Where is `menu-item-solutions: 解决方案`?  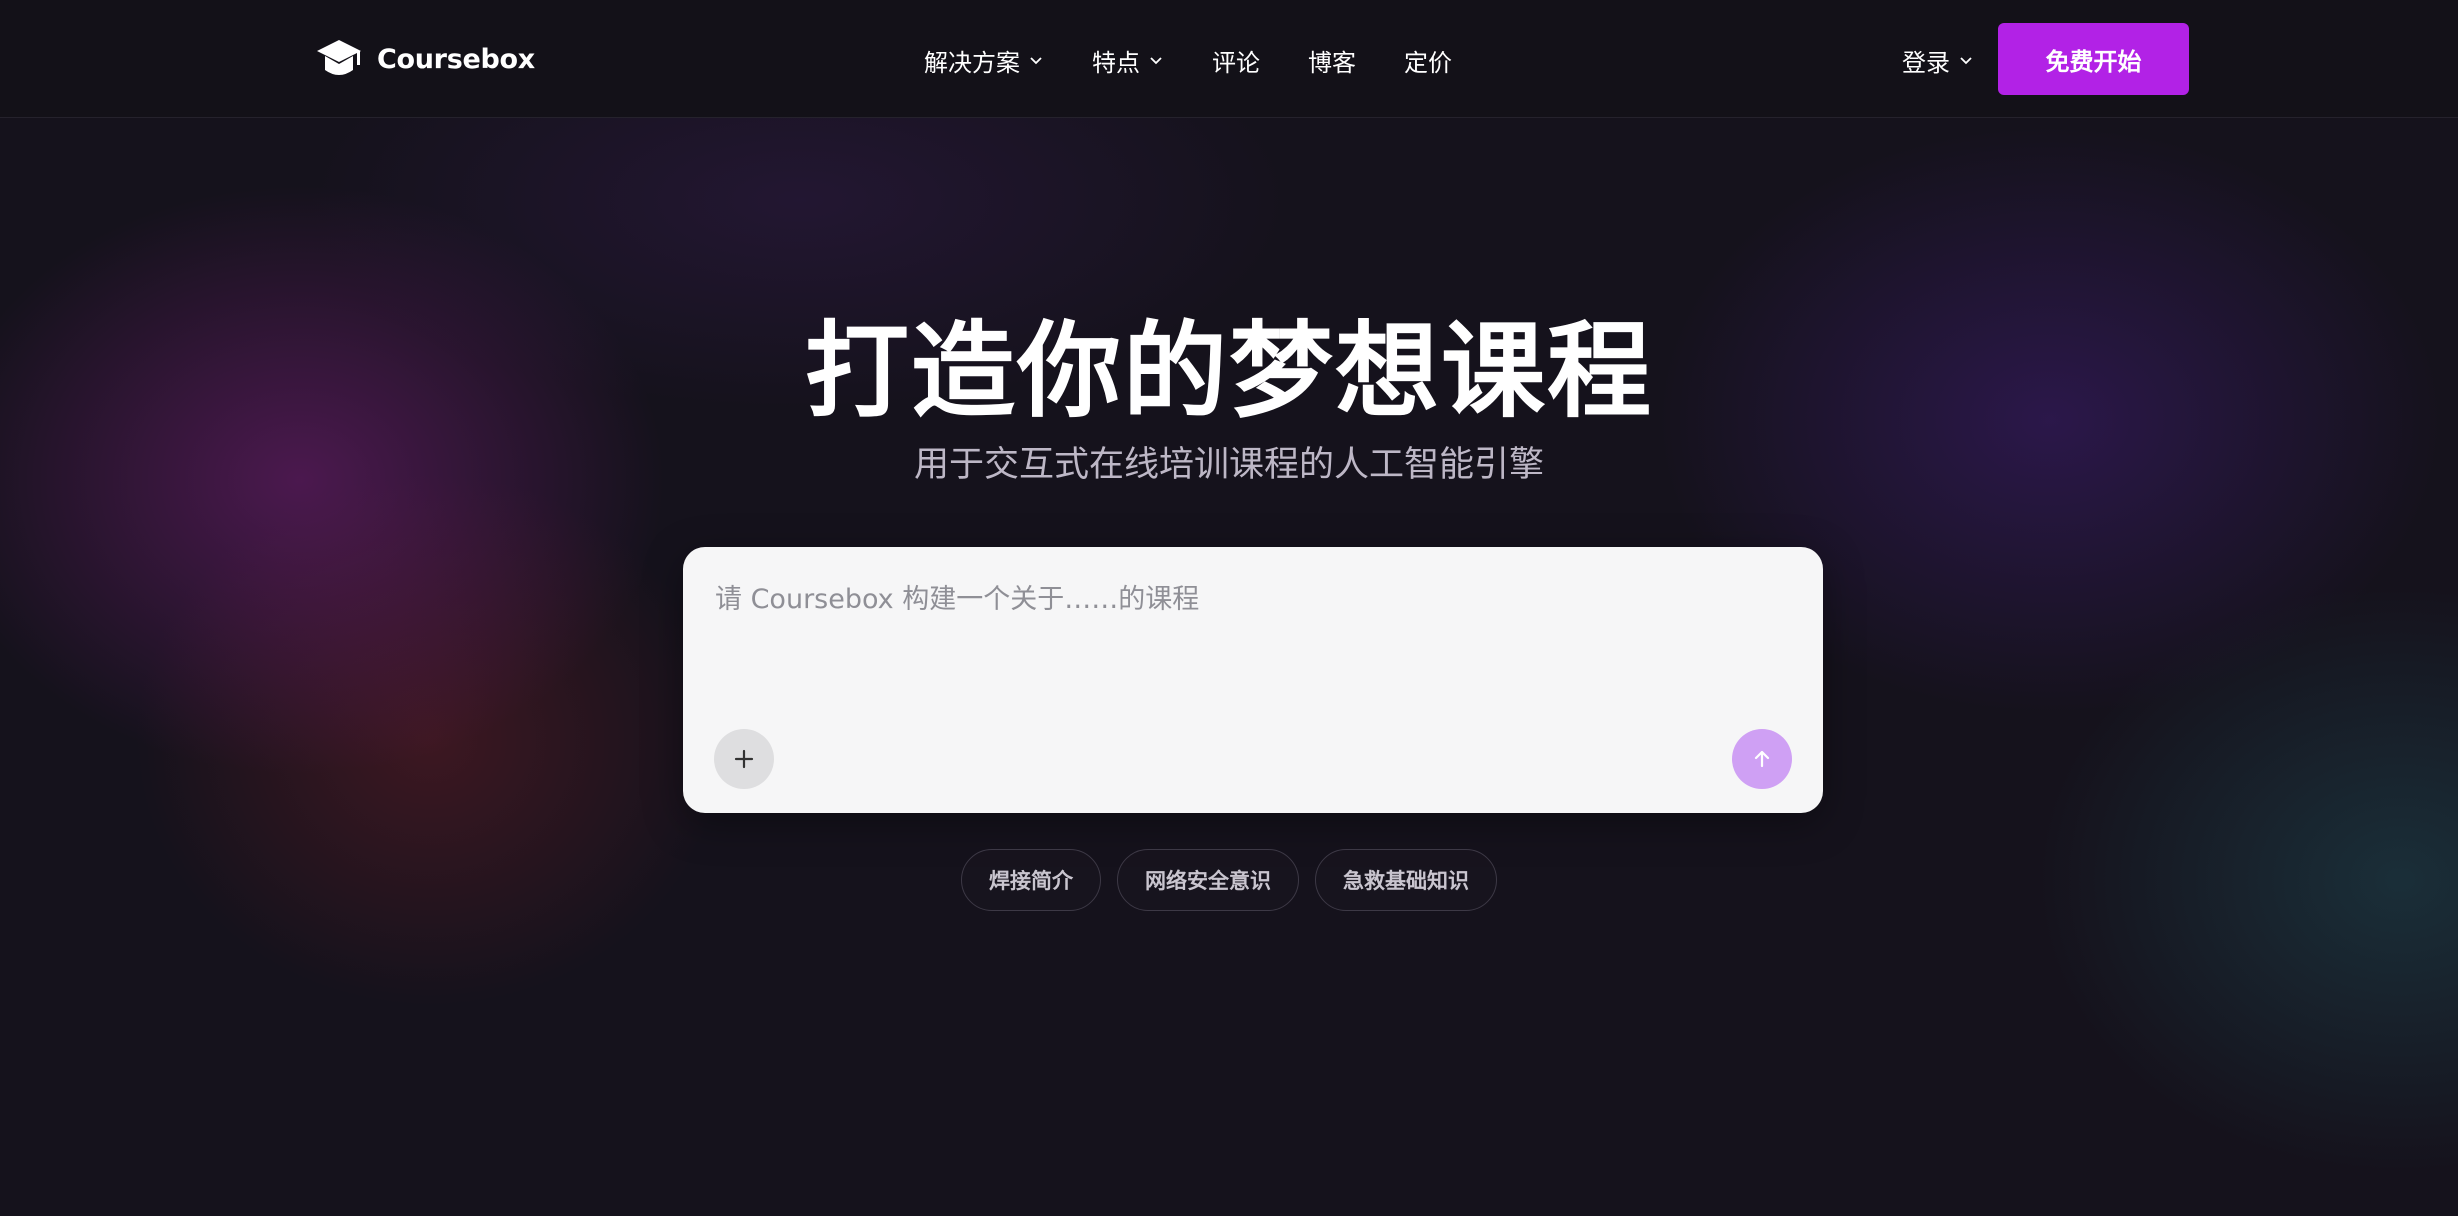 menu-item-solutions: 解决方案 is located at coordinates (984, 60).